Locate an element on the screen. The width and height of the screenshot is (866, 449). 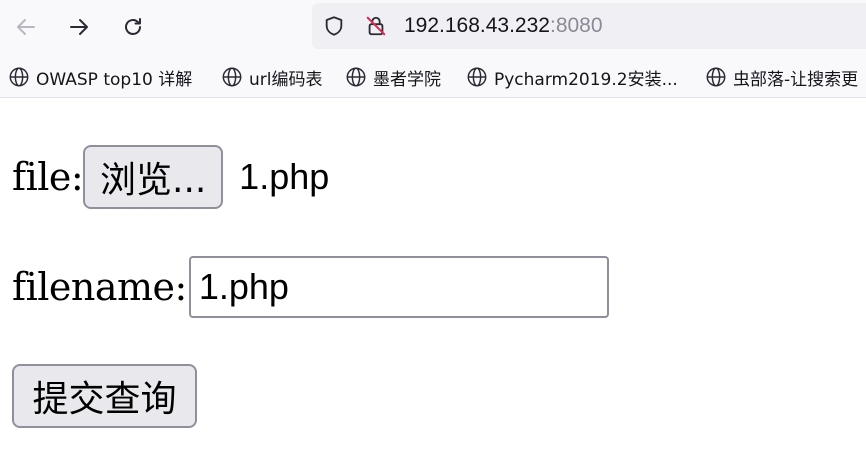
filename-row: filename: 1.php is located at coordinates (310, 287).